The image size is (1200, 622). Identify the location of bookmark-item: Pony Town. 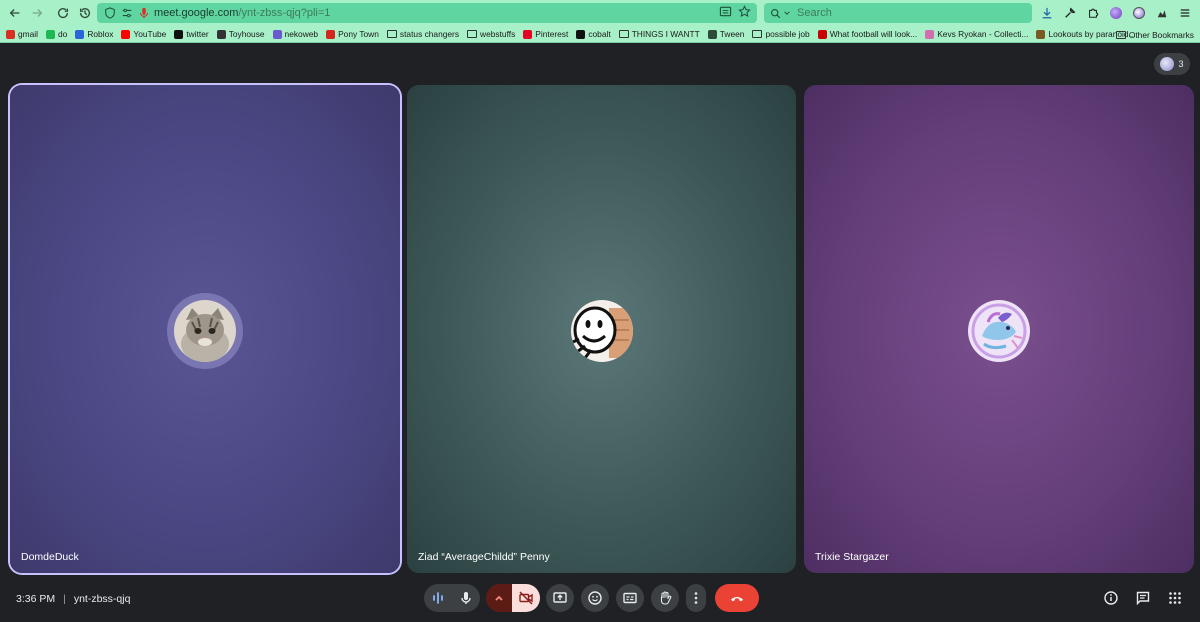
(352, 34).